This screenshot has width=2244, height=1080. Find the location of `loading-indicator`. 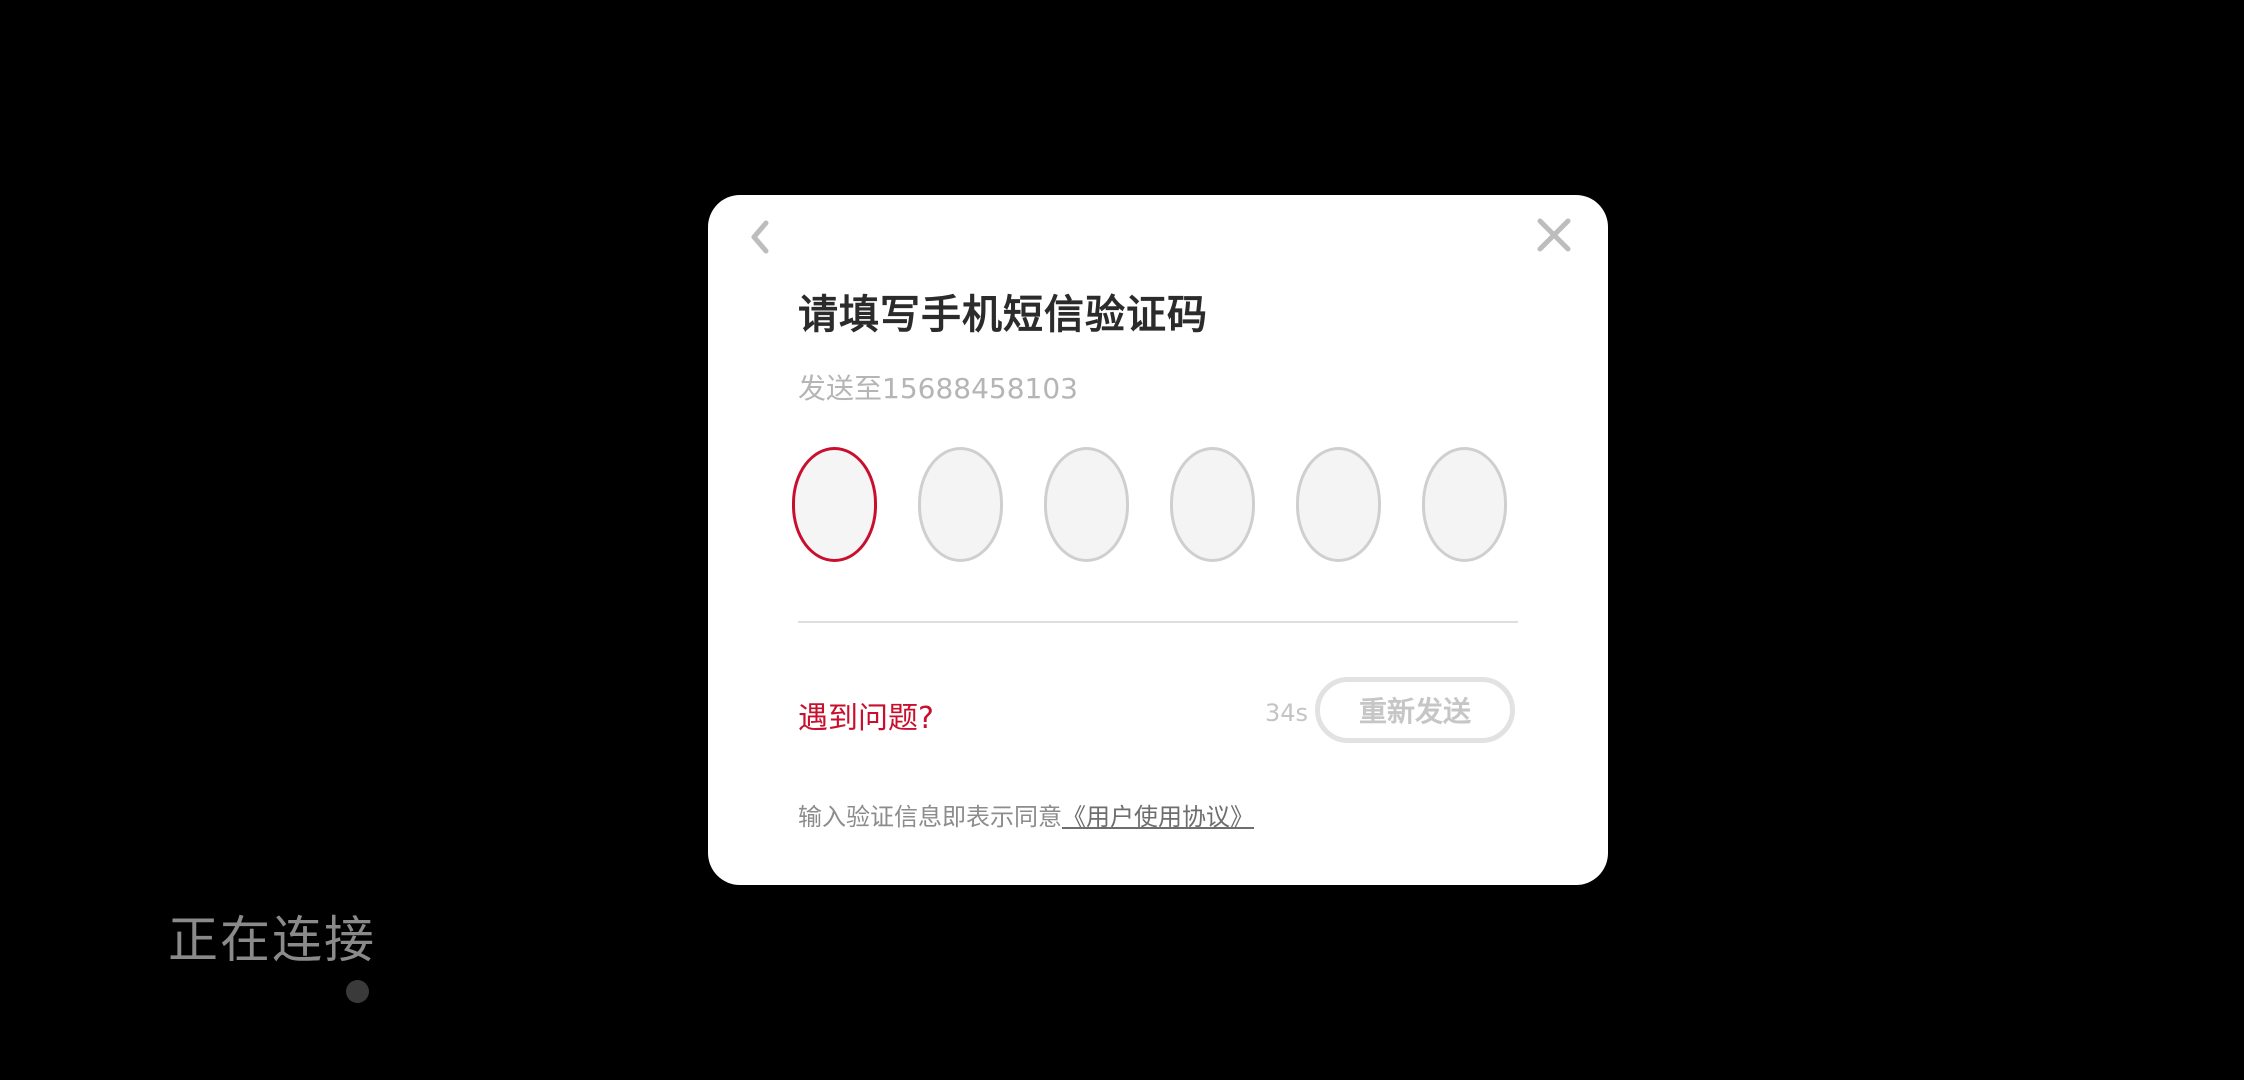

loading-indicator is located at coordinates (357, 991).